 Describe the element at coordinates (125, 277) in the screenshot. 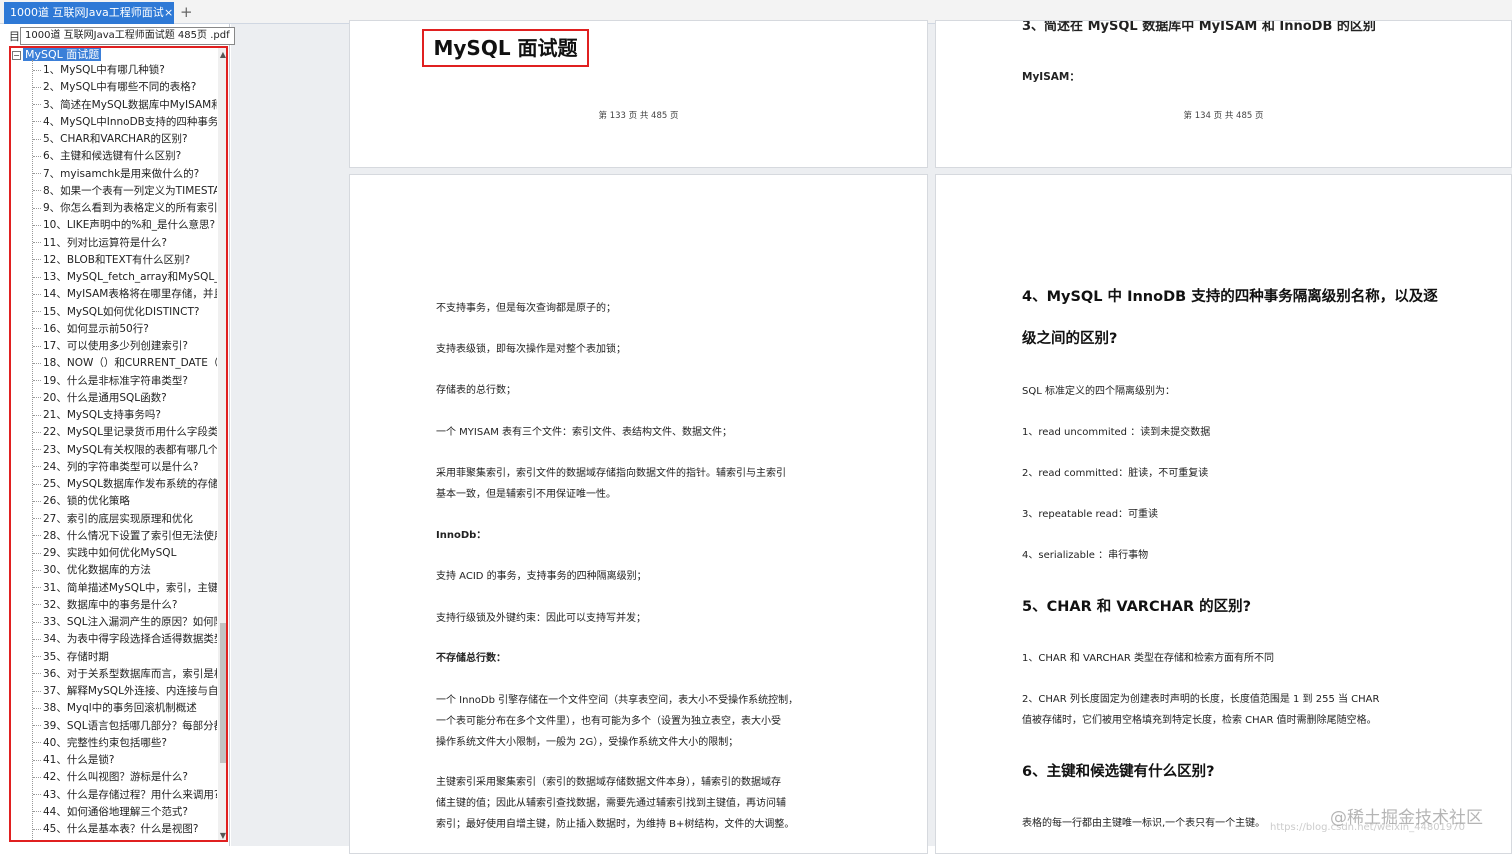

I see `outline-item: 13、MySQL_fetch_array和MySQL_fe` at that location.